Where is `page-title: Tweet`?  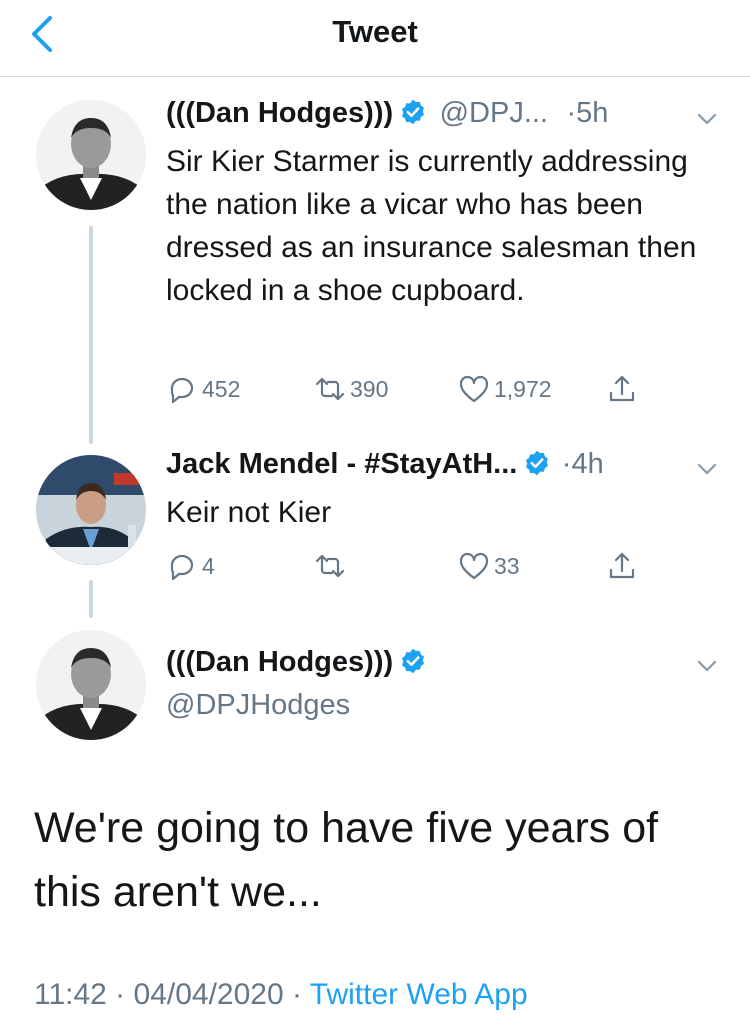
page-title: Tweet is located at coordinates (375, 31).